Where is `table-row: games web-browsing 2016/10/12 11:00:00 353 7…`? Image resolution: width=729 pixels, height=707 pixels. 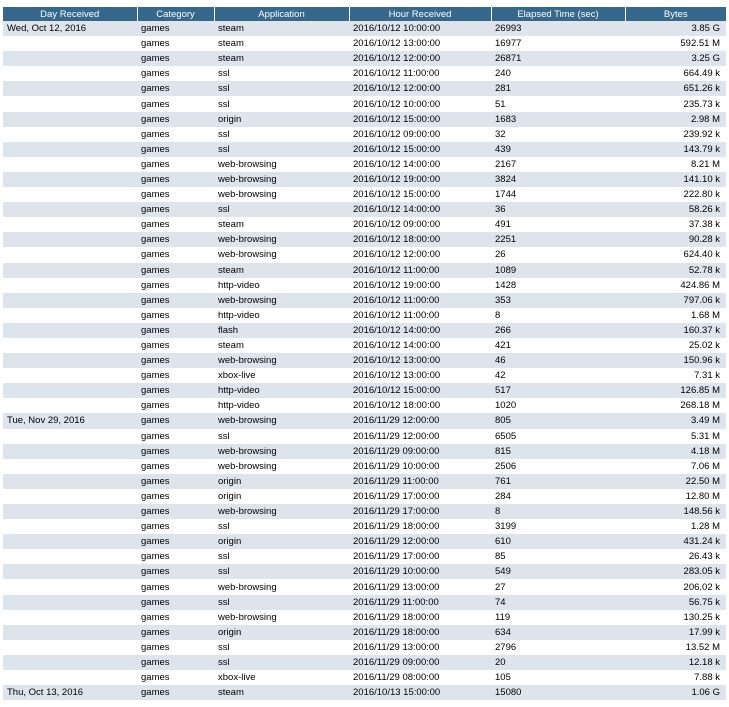
table-row: games web-browsing 2016/10/12 11:00:00 353 7… is located at coordinates (364, 300).